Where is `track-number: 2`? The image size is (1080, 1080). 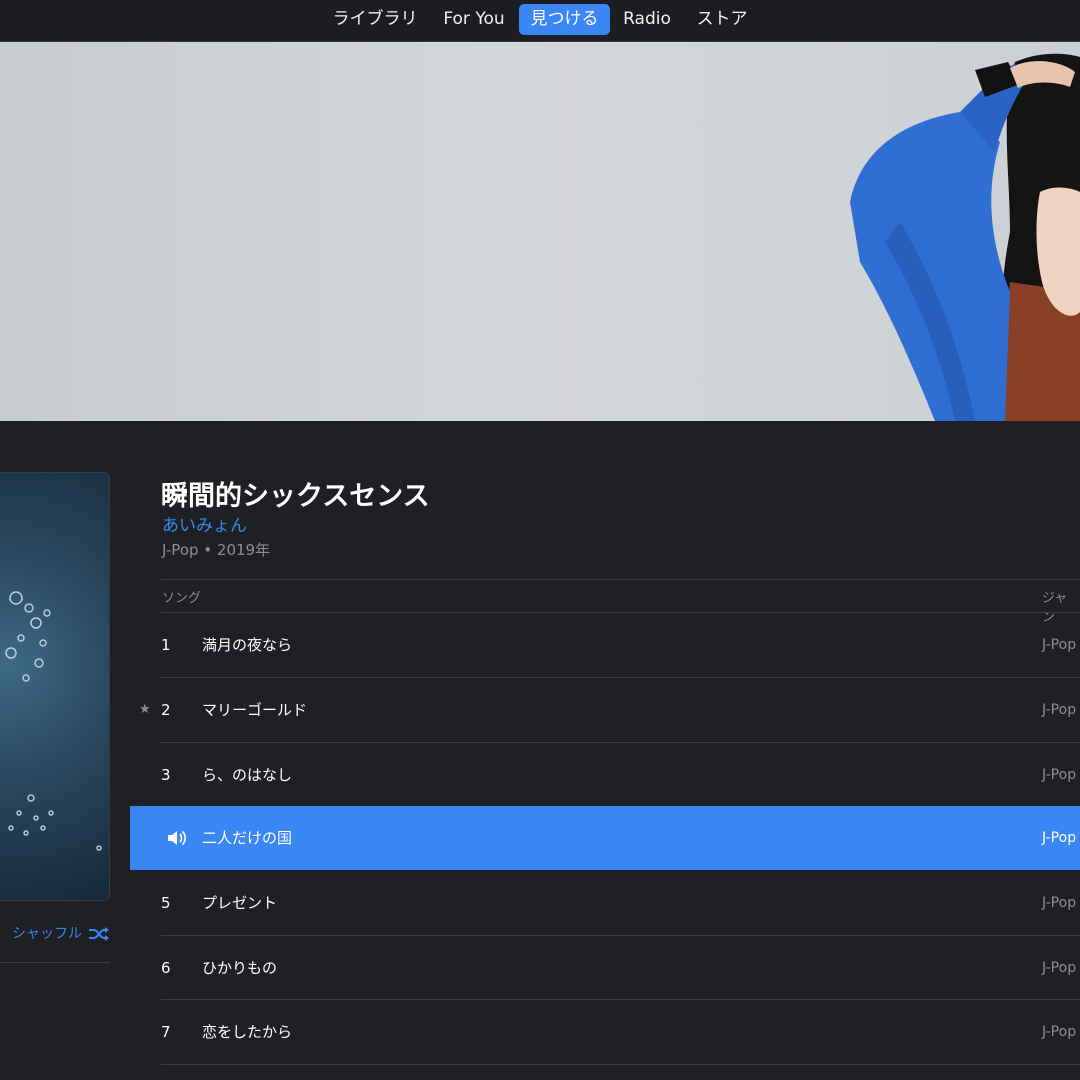 track-number: 2 is located at coordinates (166, 710).